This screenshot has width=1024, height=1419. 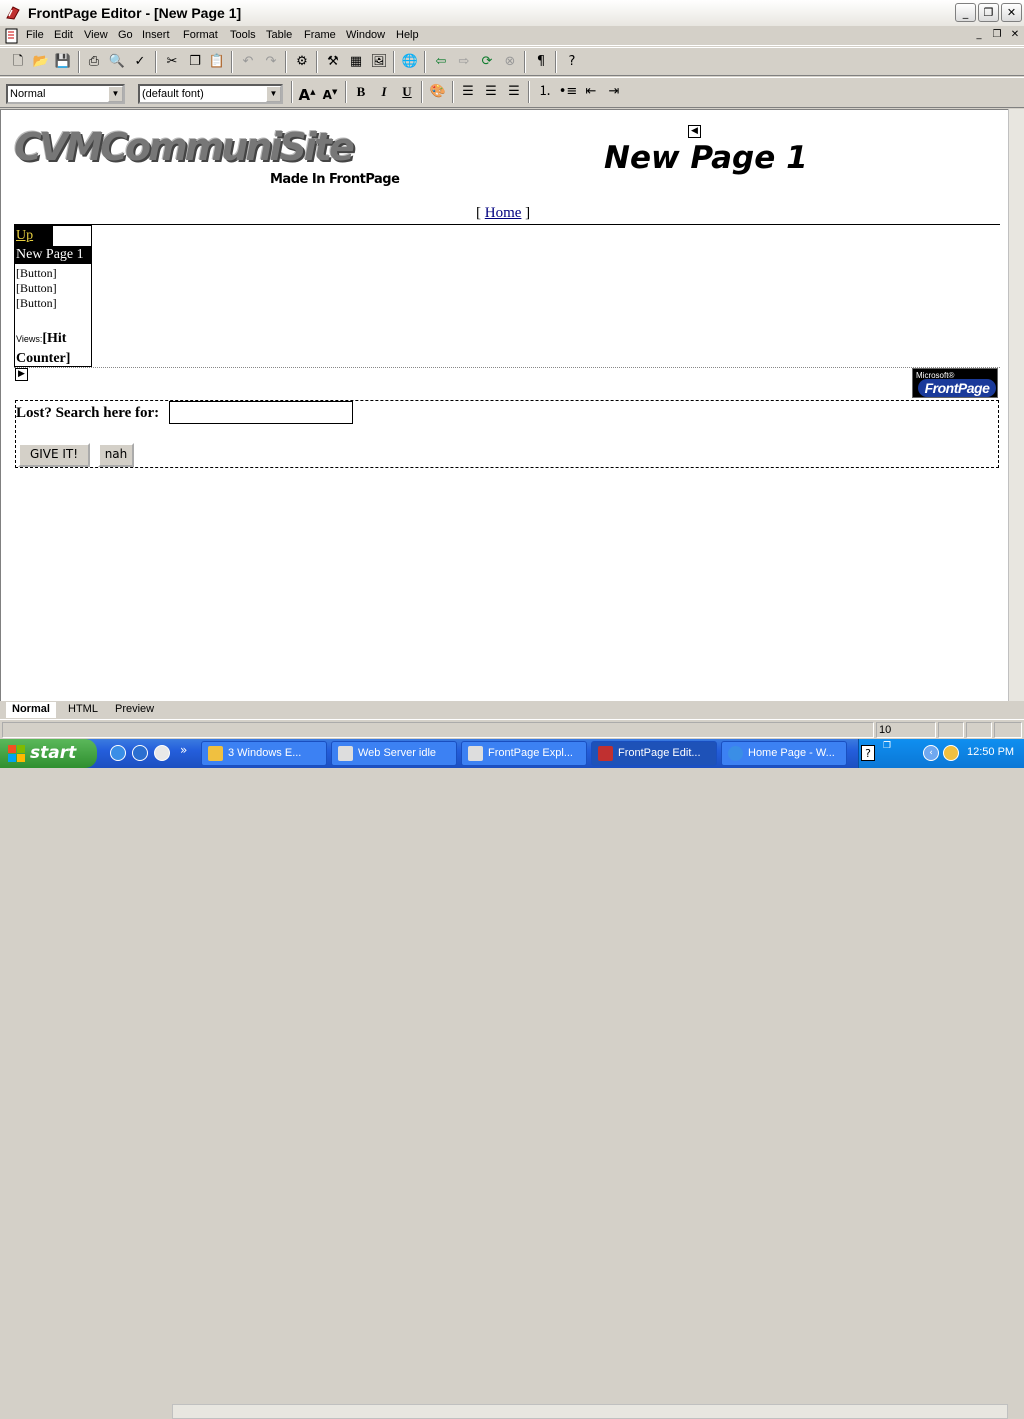 What do you see at coordinates (134, 710) in the screenshot?
I see `tab-preview: Preview` at bounding box center [134, 710].